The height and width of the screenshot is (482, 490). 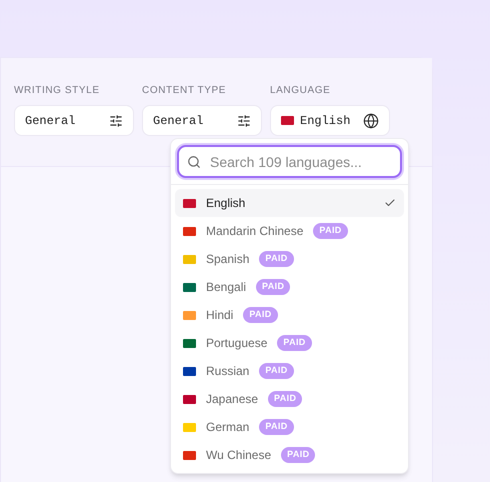 I want to click on language-name: Bengali, so click(x=226, y=287).